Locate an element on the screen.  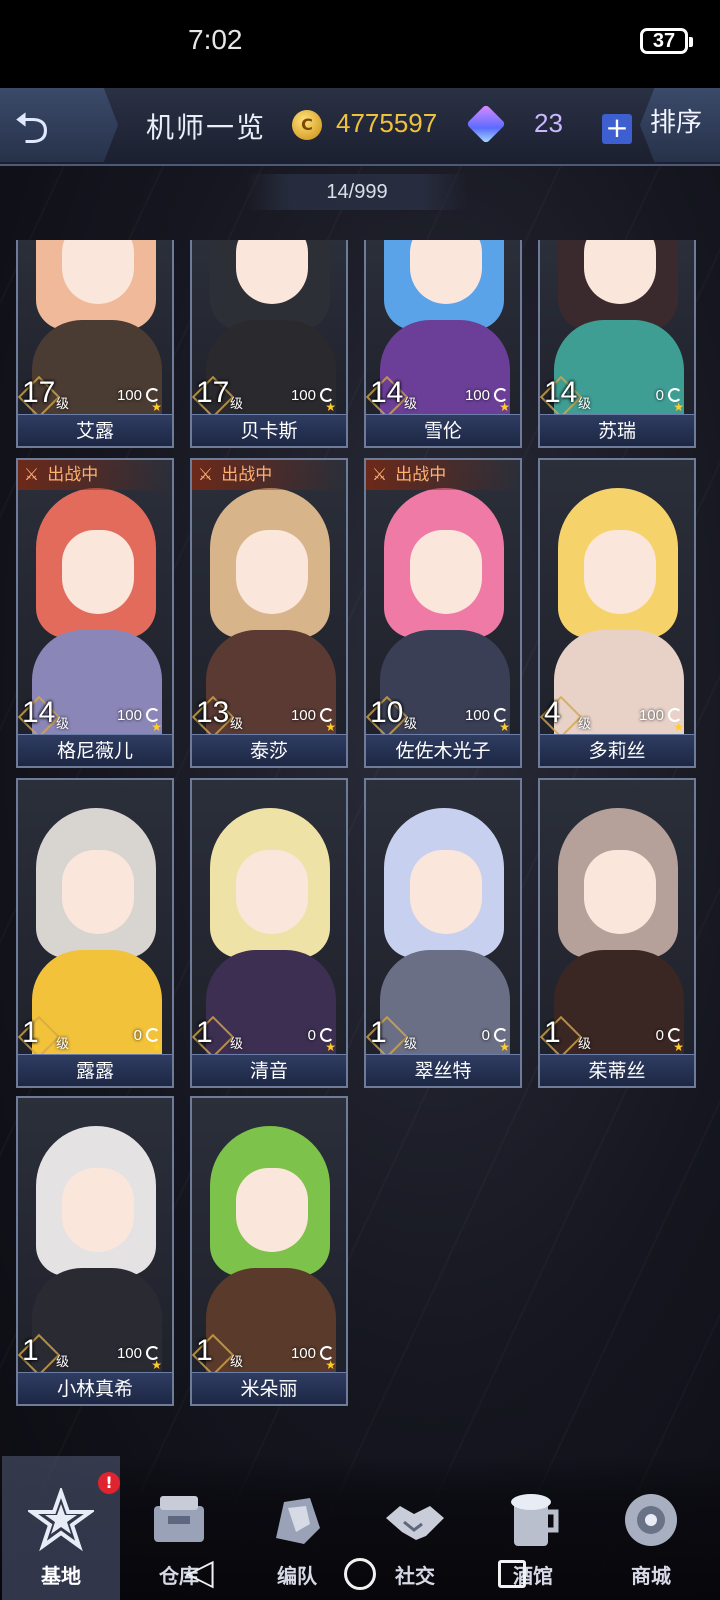
pilot-name: 米朵丽 is located at coordinates (269, 1388).